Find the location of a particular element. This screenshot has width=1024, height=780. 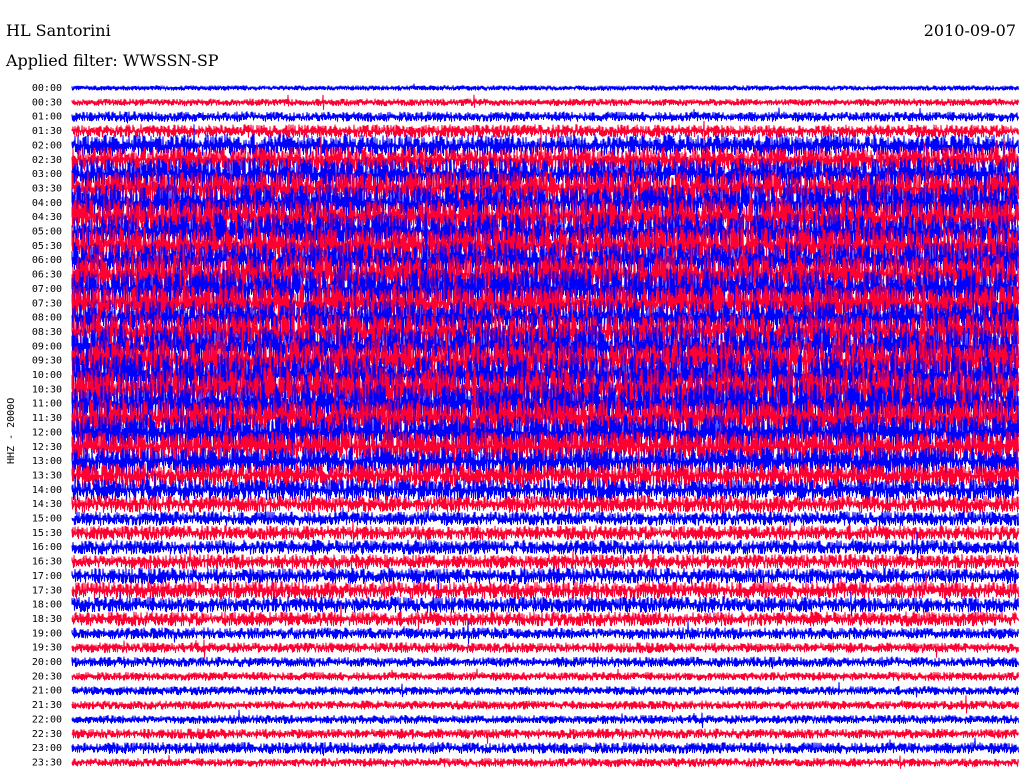

row-time-label: 17:00 is located at coordinates (47, 576).